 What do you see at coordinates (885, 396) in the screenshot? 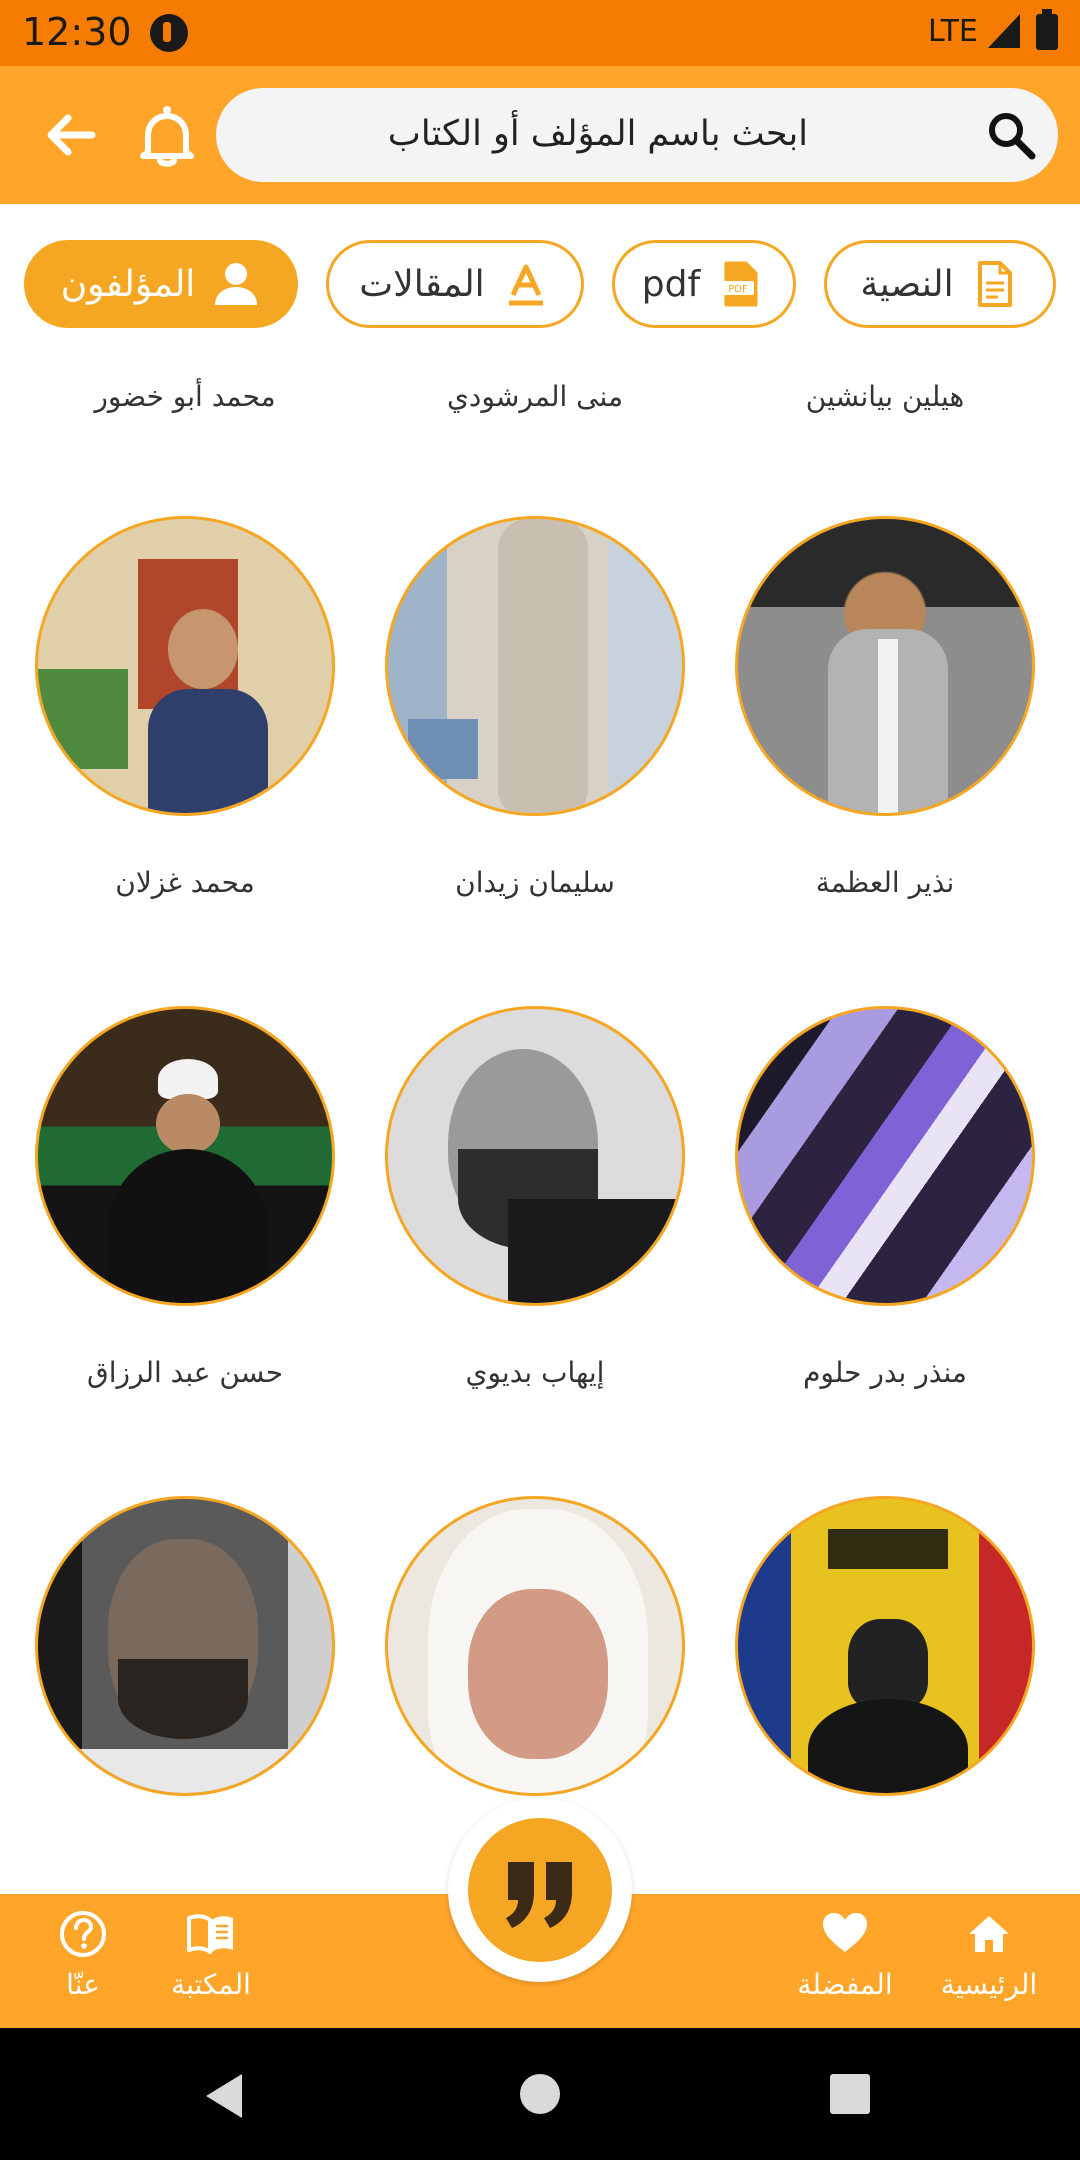
I see `author-name: هيلين بيانشين` at bounding box center [885, 396].